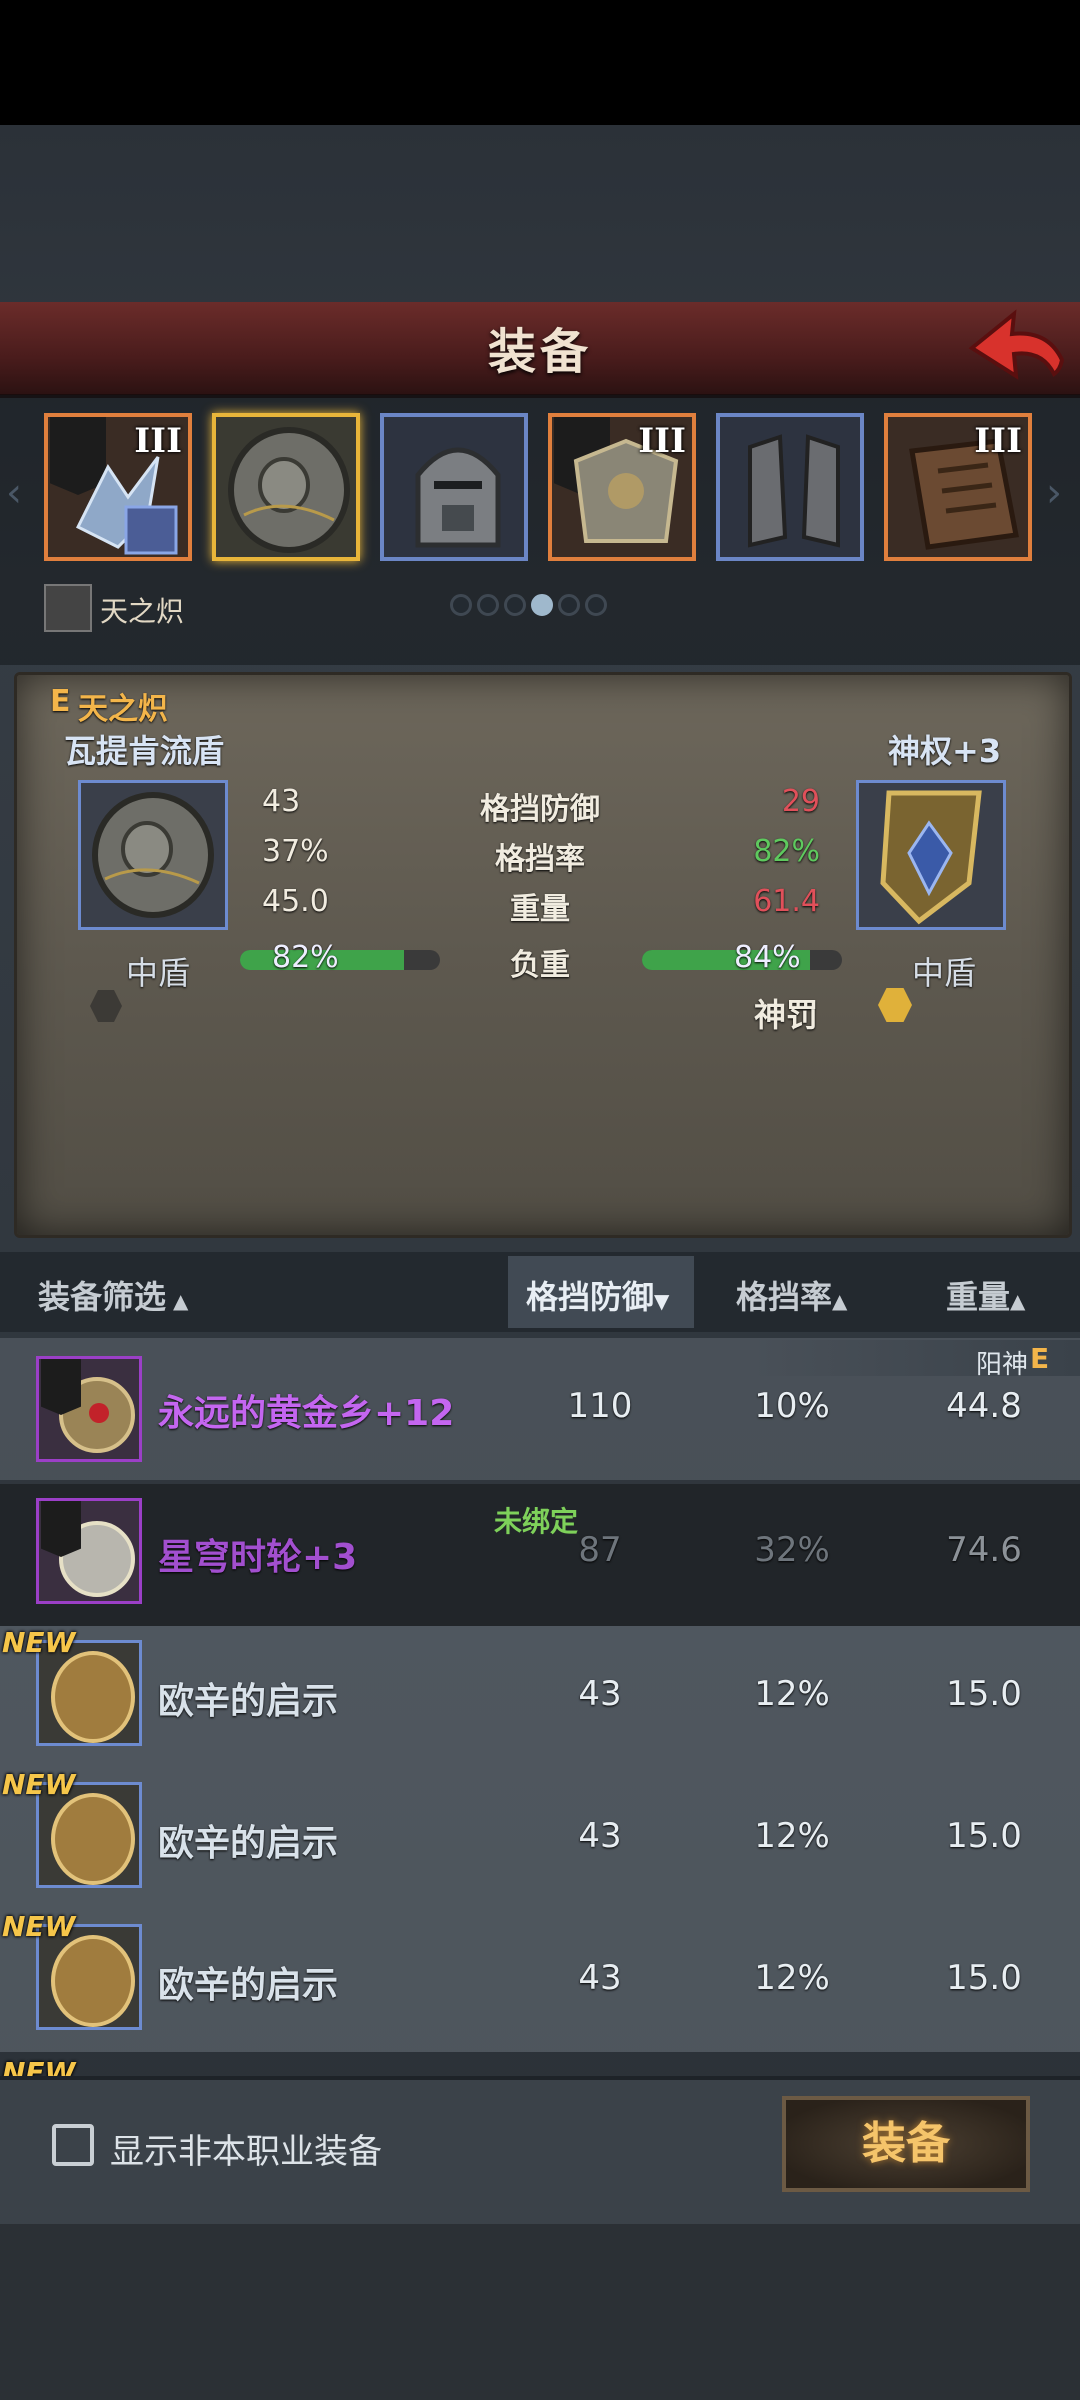 The image size is (1080, 2400). Describe the element at coordinates (305, 957) in the screenshot. I see `current-load-value: 82%` at that location.